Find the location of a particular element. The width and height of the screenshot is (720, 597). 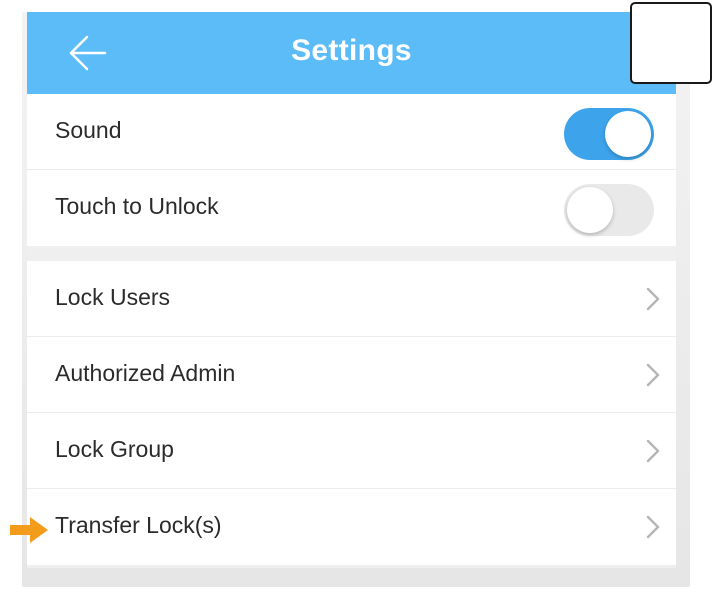

setting-row-touch-to-unlock: Touch to Unlock is located at coordinates (351, 208).